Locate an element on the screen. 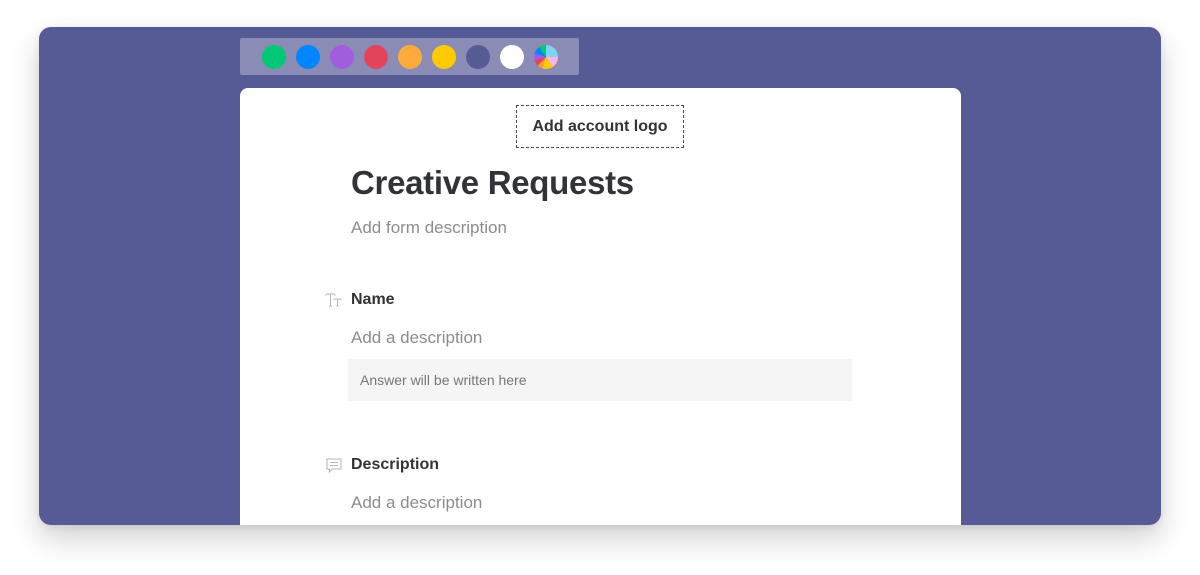  color-swatch-yellow is located at coordinates (444, 56).